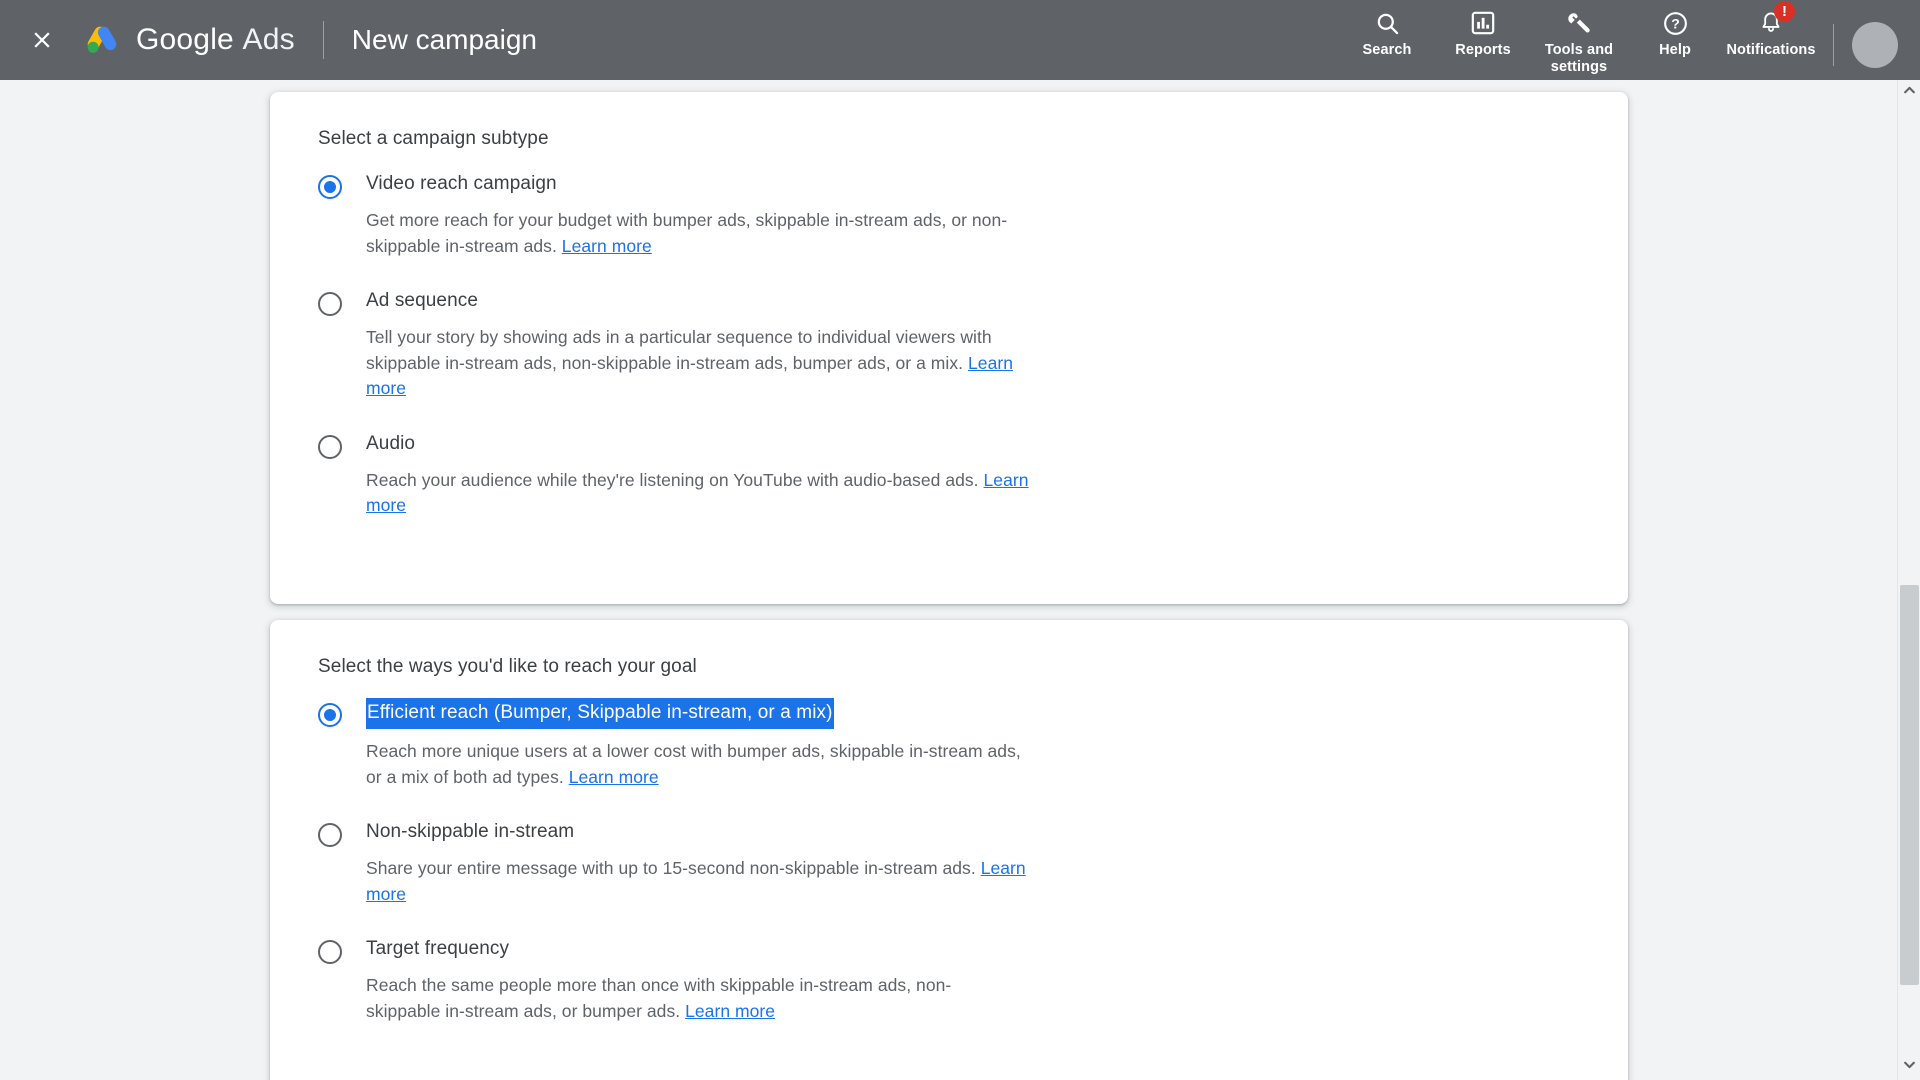 This screenshot has height=1080, width=1920. Describe the element at coordinates (1483, 23) in the screenshot. I see `reports-icon` at that location.